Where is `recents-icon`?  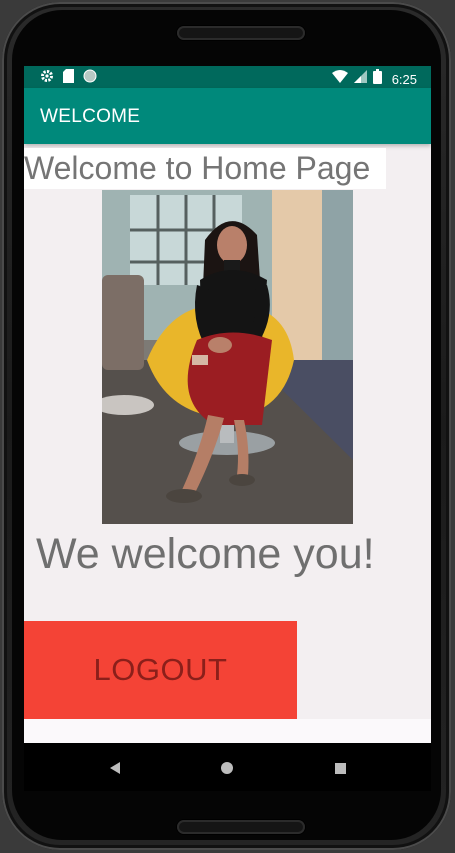 recents-icon is located at coordinates (340, 768).